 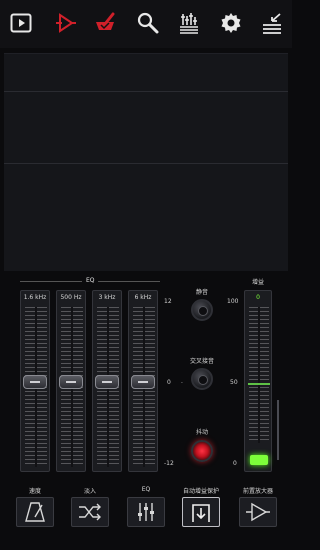 What do you see at coordinates (143, 297) in the screenshot?
I see `eq-band-label: 6 kHz` at bounding box center [143, 297].